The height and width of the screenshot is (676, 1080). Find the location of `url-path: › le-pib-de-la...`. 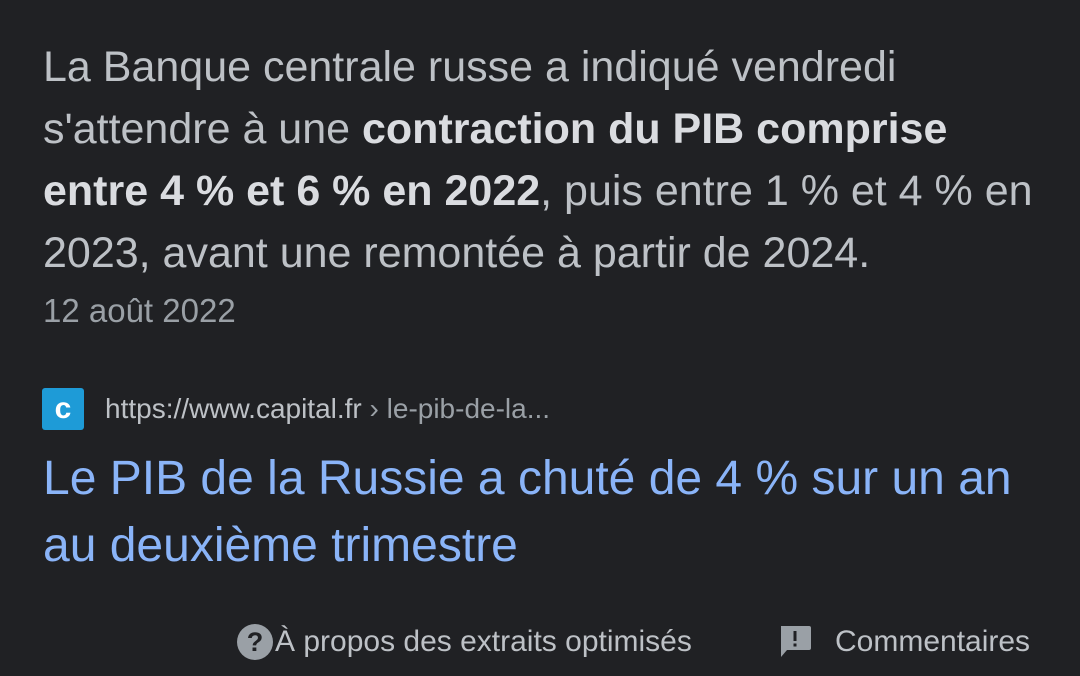

url-path: › le-pib-de-la... is located at coordinates (456, 408).